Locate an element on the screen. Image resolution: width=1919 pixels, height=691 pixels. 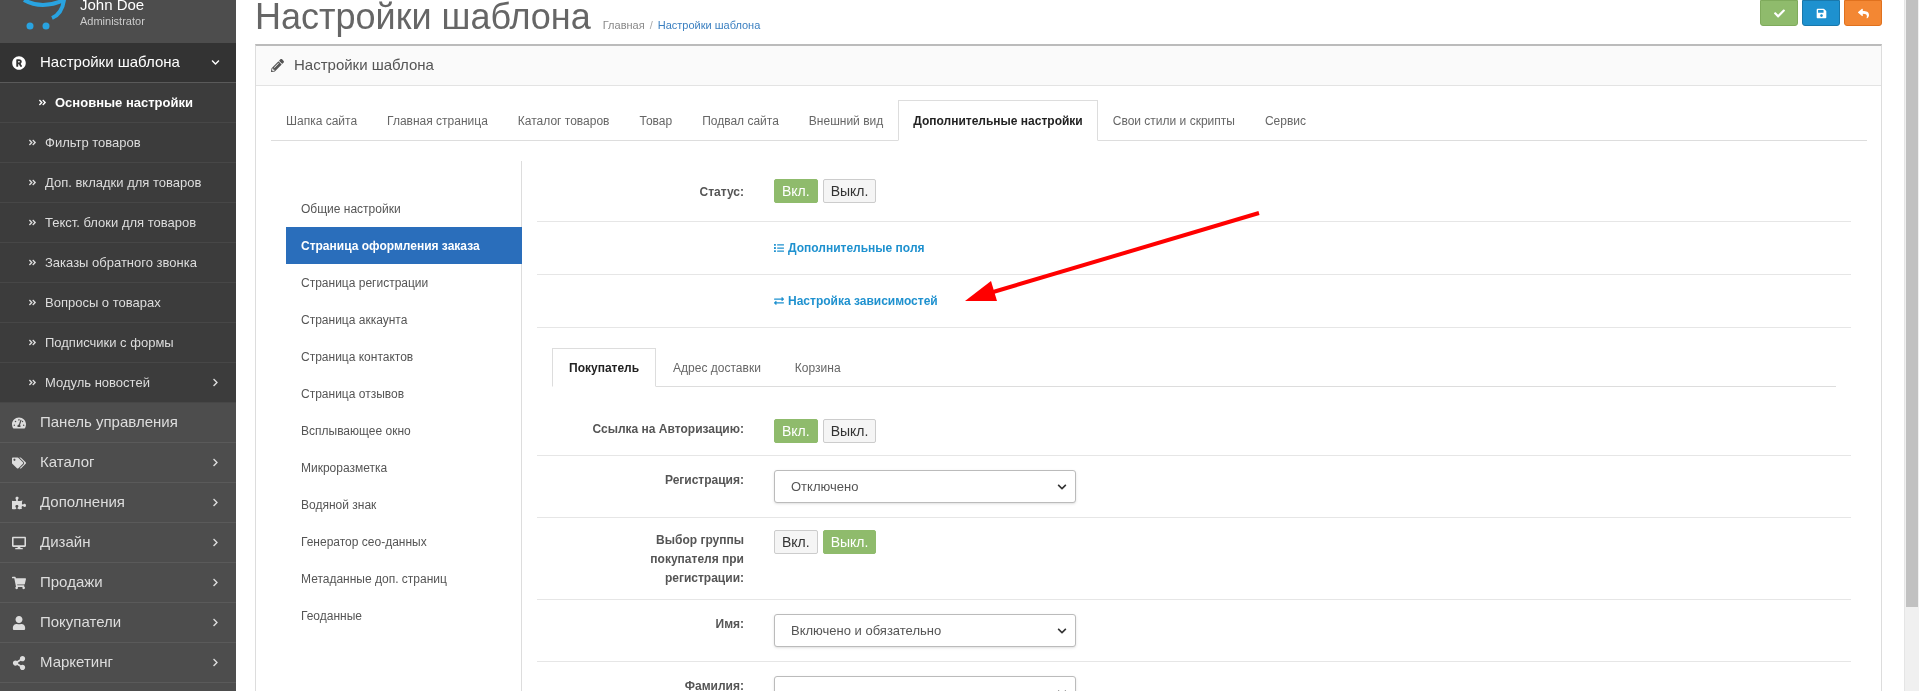
back-button is located at coordinates (1863, 13).